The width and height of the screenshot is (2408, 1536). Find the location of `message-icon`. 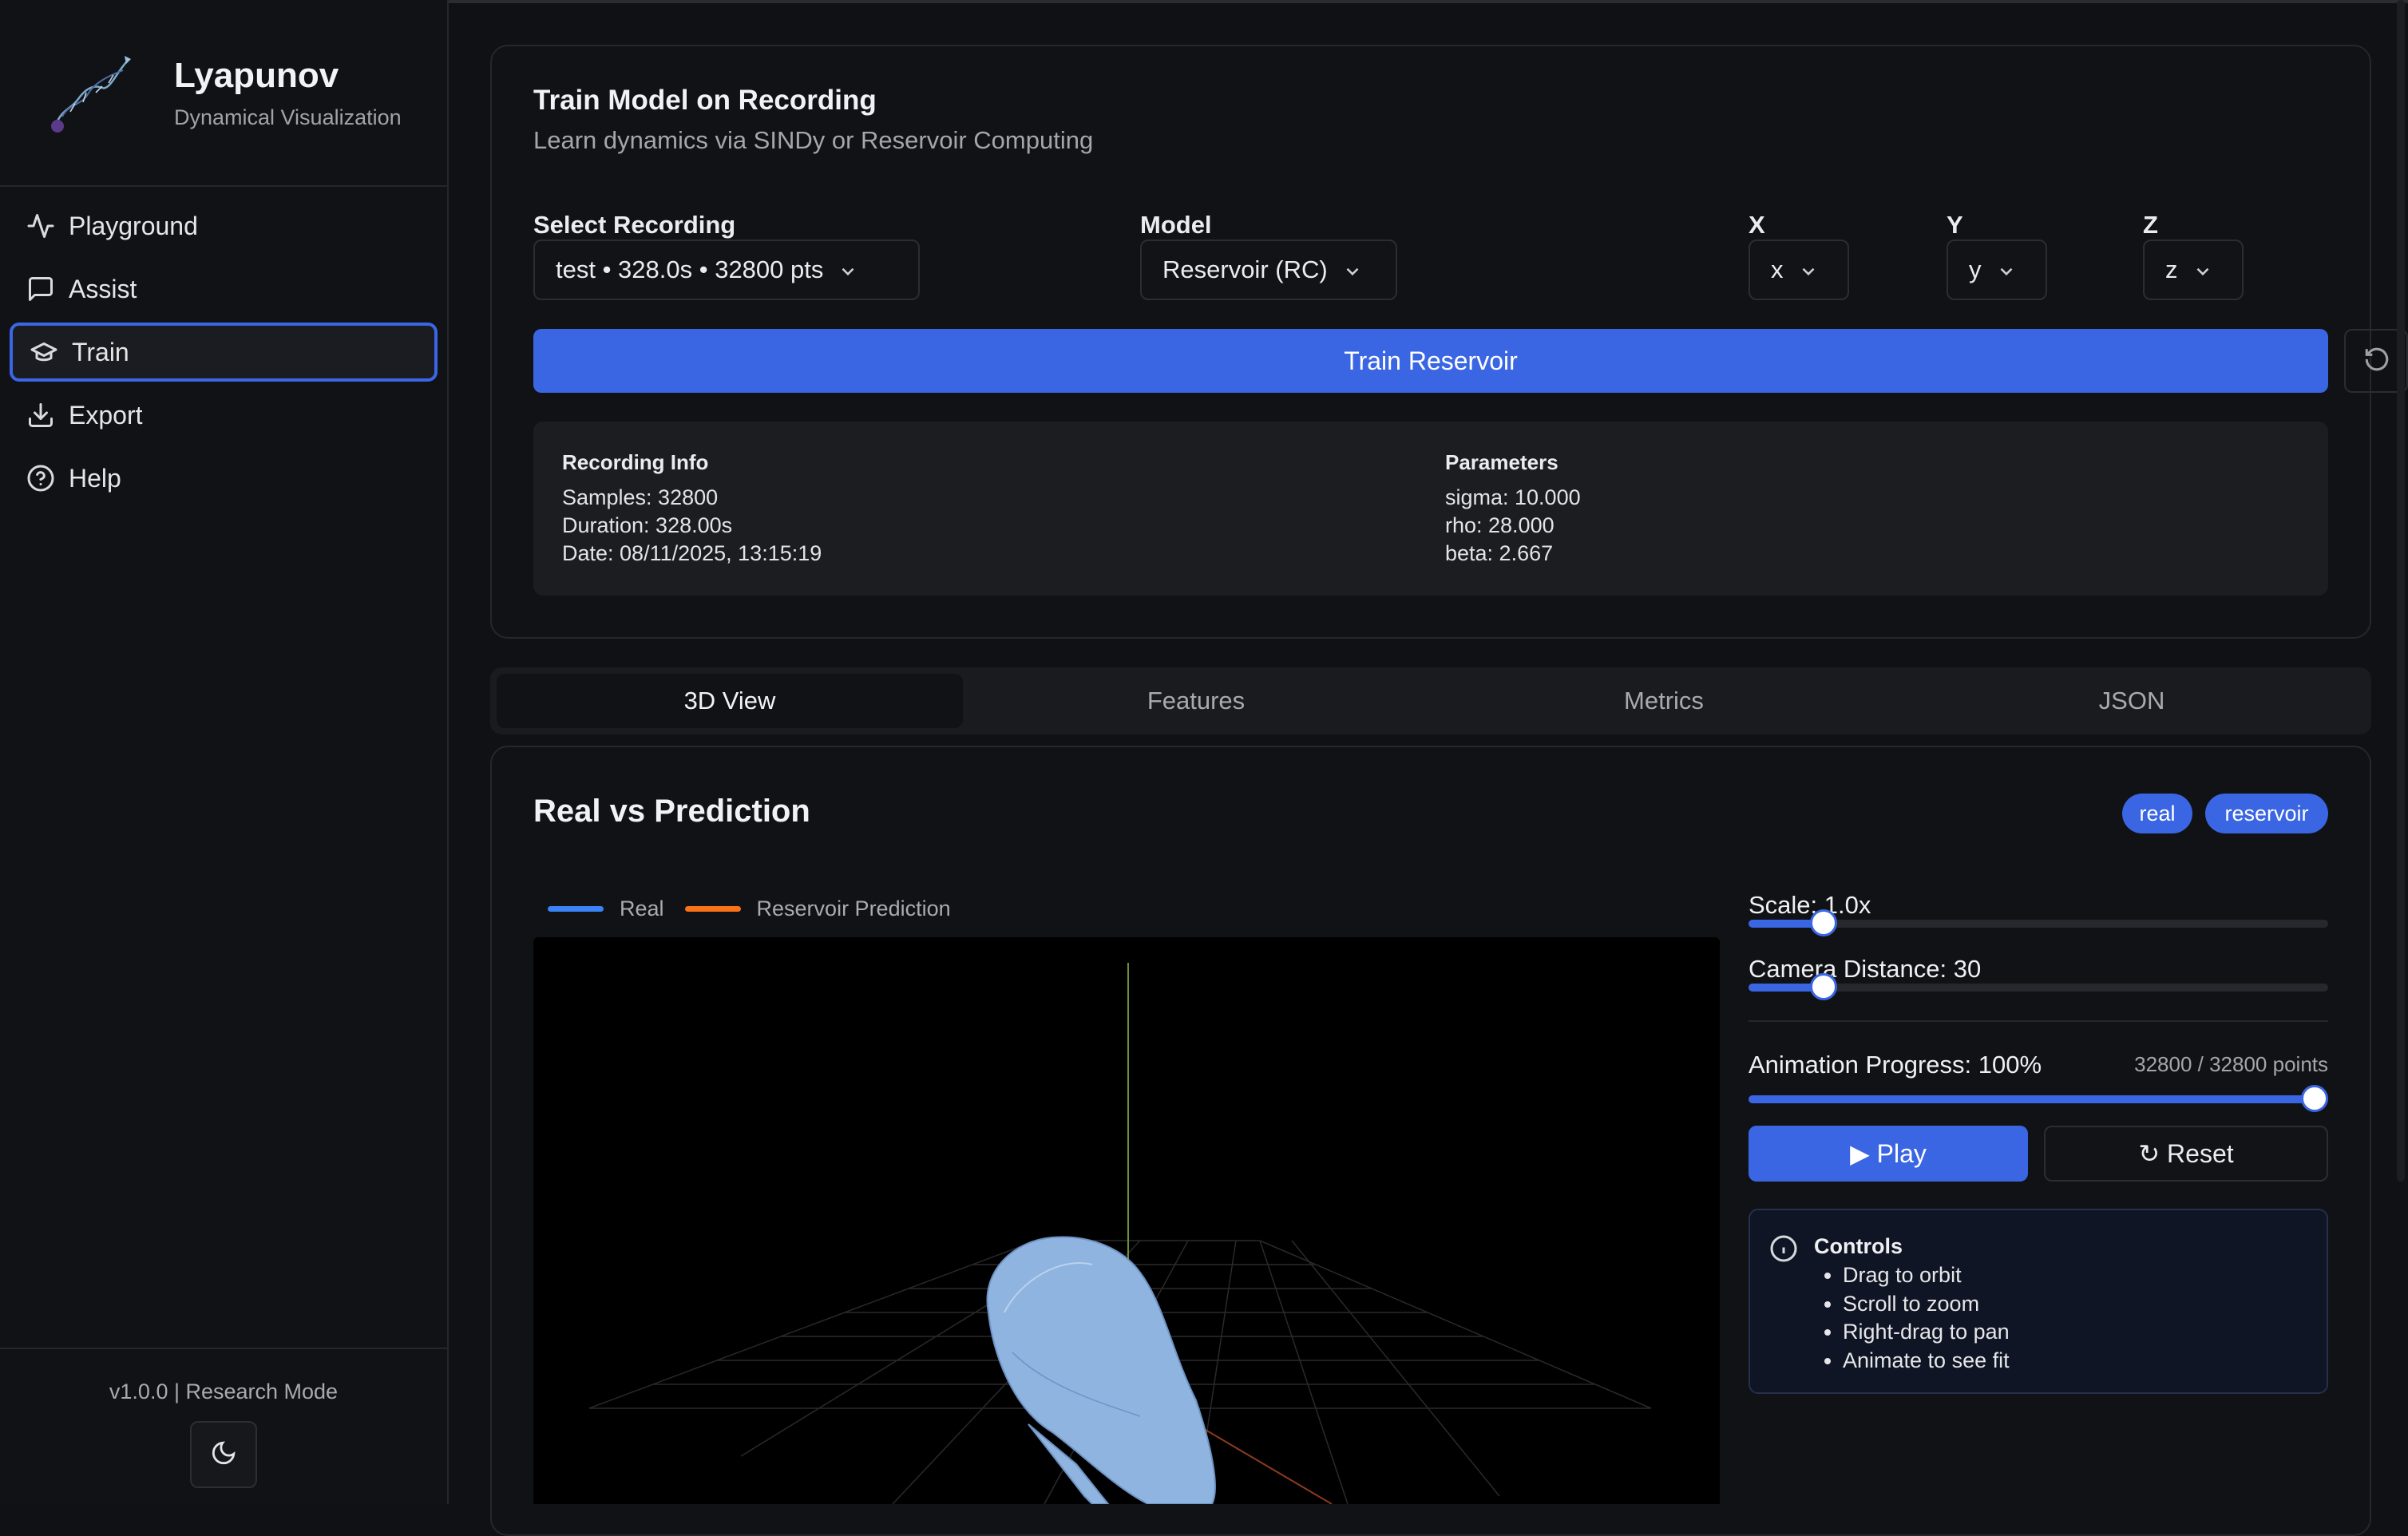

message-icon is located at coordinates (41, 289).